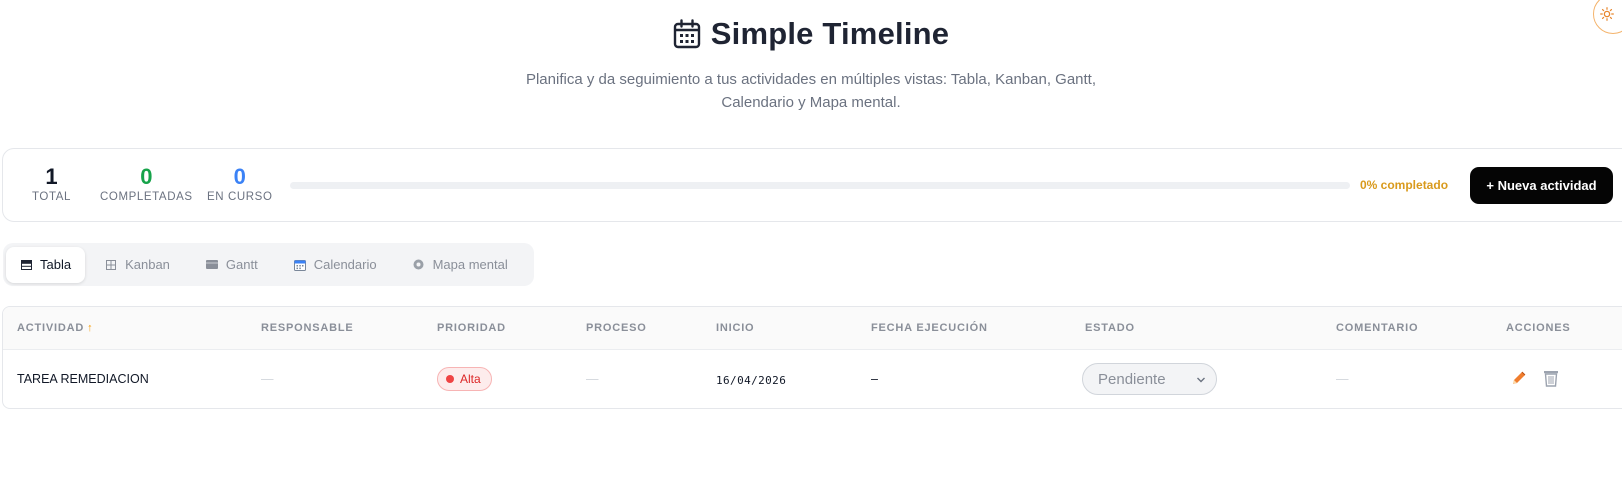 The height and width of the screenshot is (477, 1622). I want to click on progress-text: 0% completado, so click(1404, 185).